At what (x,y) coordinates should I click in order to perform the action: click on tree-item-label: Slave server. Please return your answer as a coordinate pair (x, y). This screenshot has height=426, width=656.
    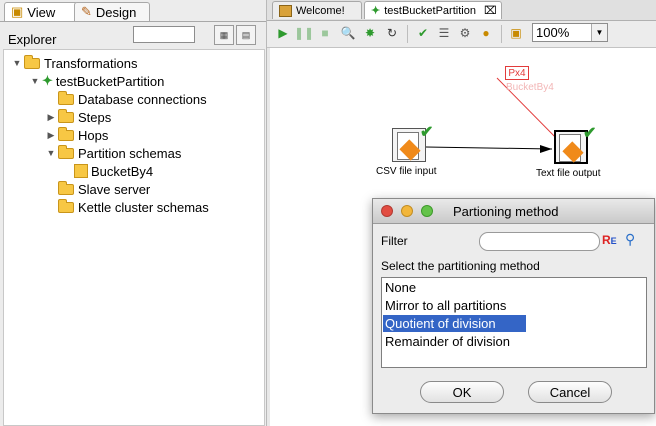
    Looking at the image, I should click on (114, 189).